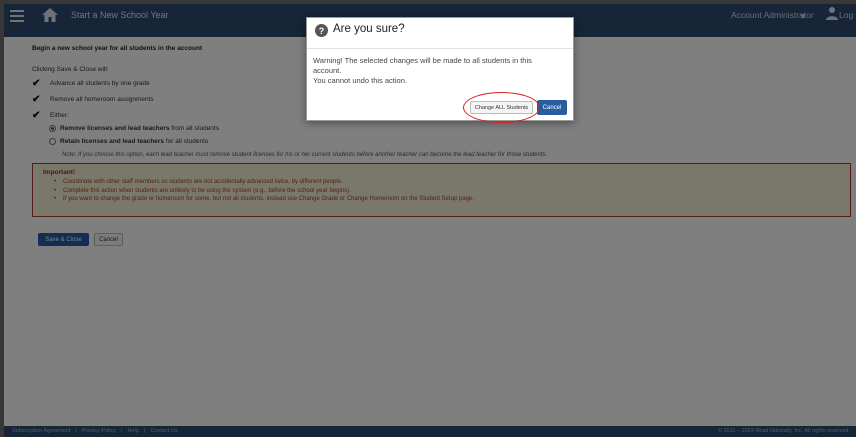 This screenshot has height=437, width=856. What do you see at coordinates (327, 70) in the screenshot?
I see `dialog-text-line: account.` at bounding box center [327, 70].